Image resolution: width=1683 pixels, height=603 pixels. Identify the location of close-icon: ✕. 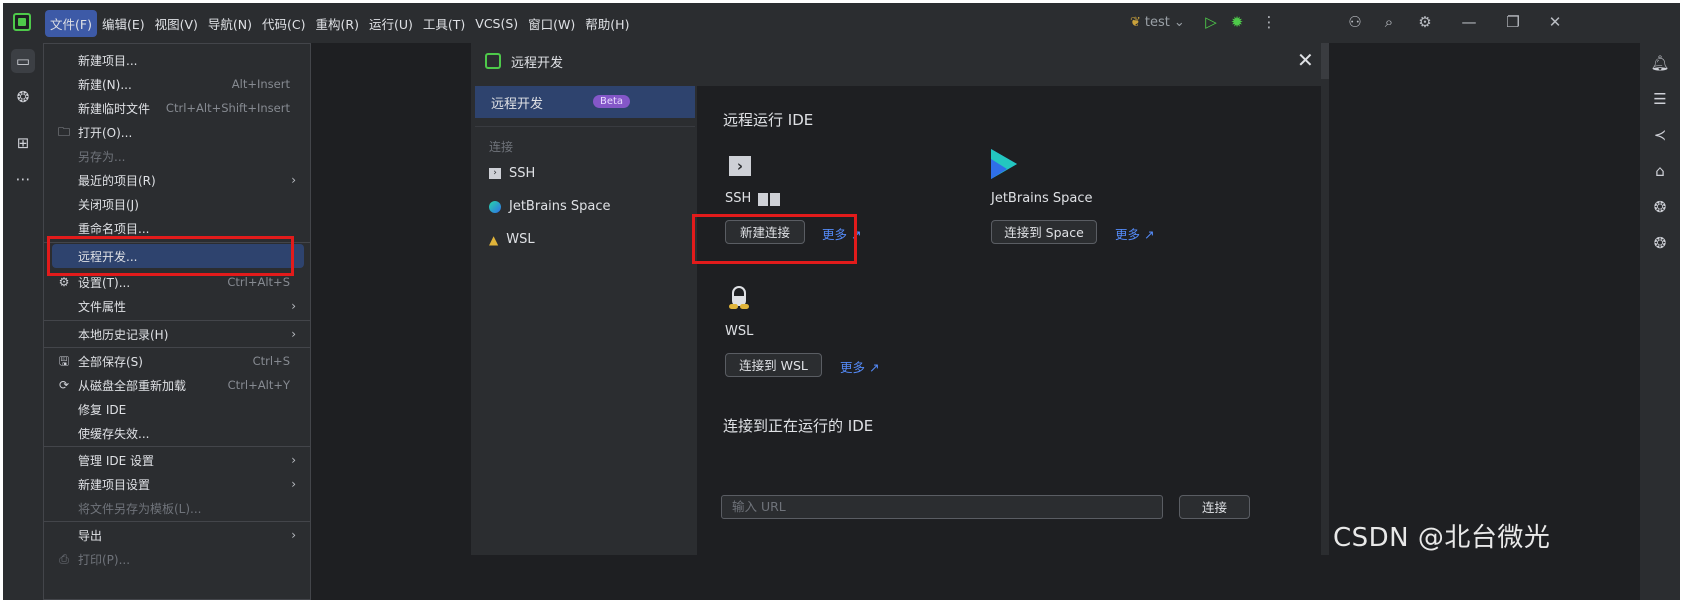
(1305, 60).